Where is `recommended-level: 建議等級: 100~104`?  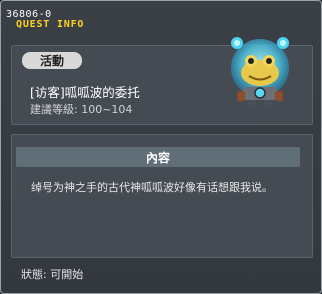
recommended-level: 建議等級: 100~104 is located at coordinates (81, 109).